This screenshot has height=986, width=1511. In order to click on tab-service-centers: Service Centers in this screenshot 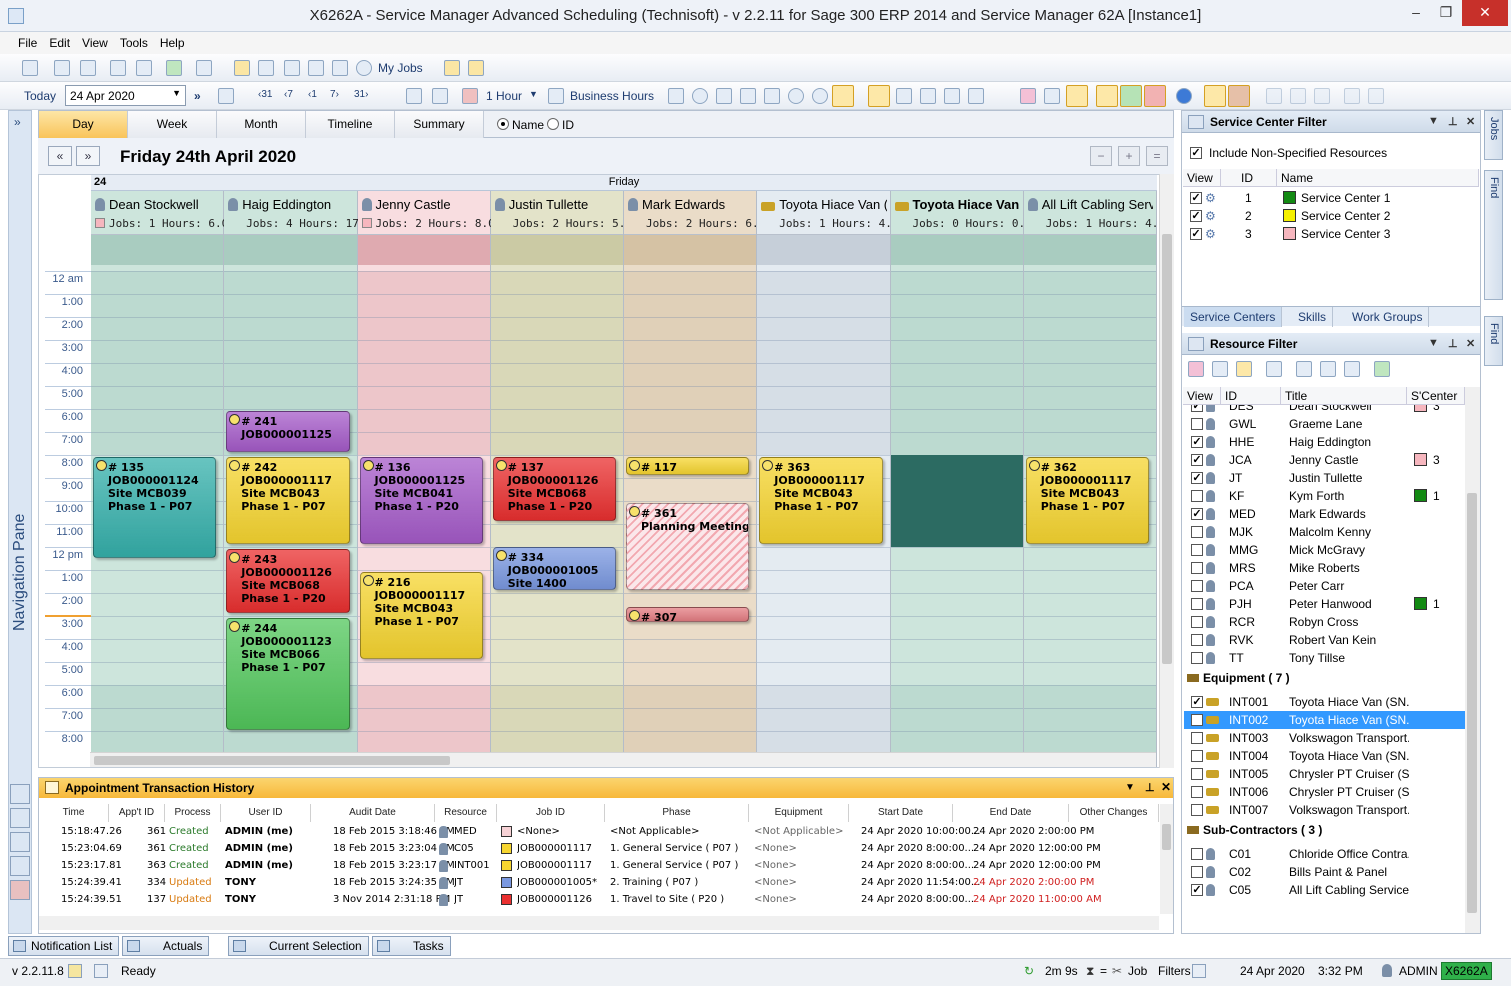, I will do `click(1233, 317)`.